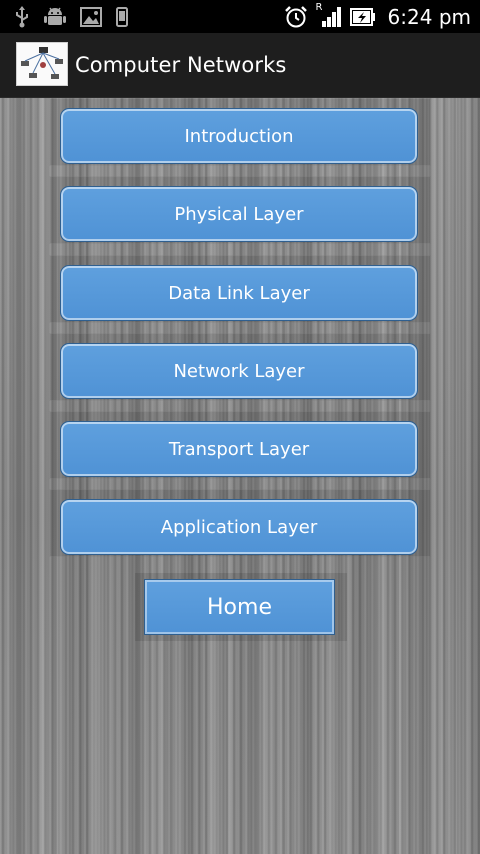 The image size is (480, 854). What do you see at coordinates (240, 16) in the screenshot?
I see `status-bar: R 6:24 pm` at bounding box center [240, 16].